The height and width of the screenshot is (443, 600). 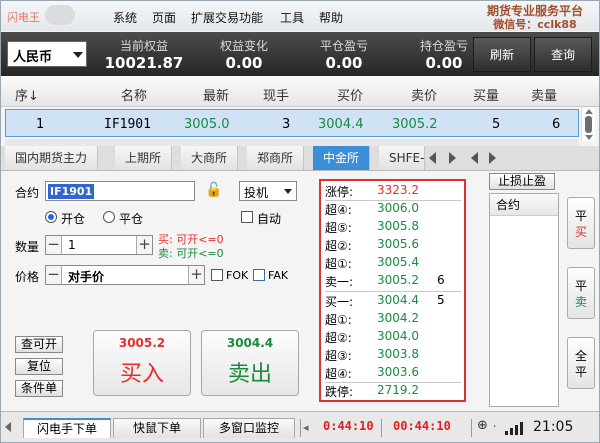 What do you see at coordinates (393, 338) in the screenshot?
I see `bid-row: 超②: 3004.0` at bounding box center [393, 338].